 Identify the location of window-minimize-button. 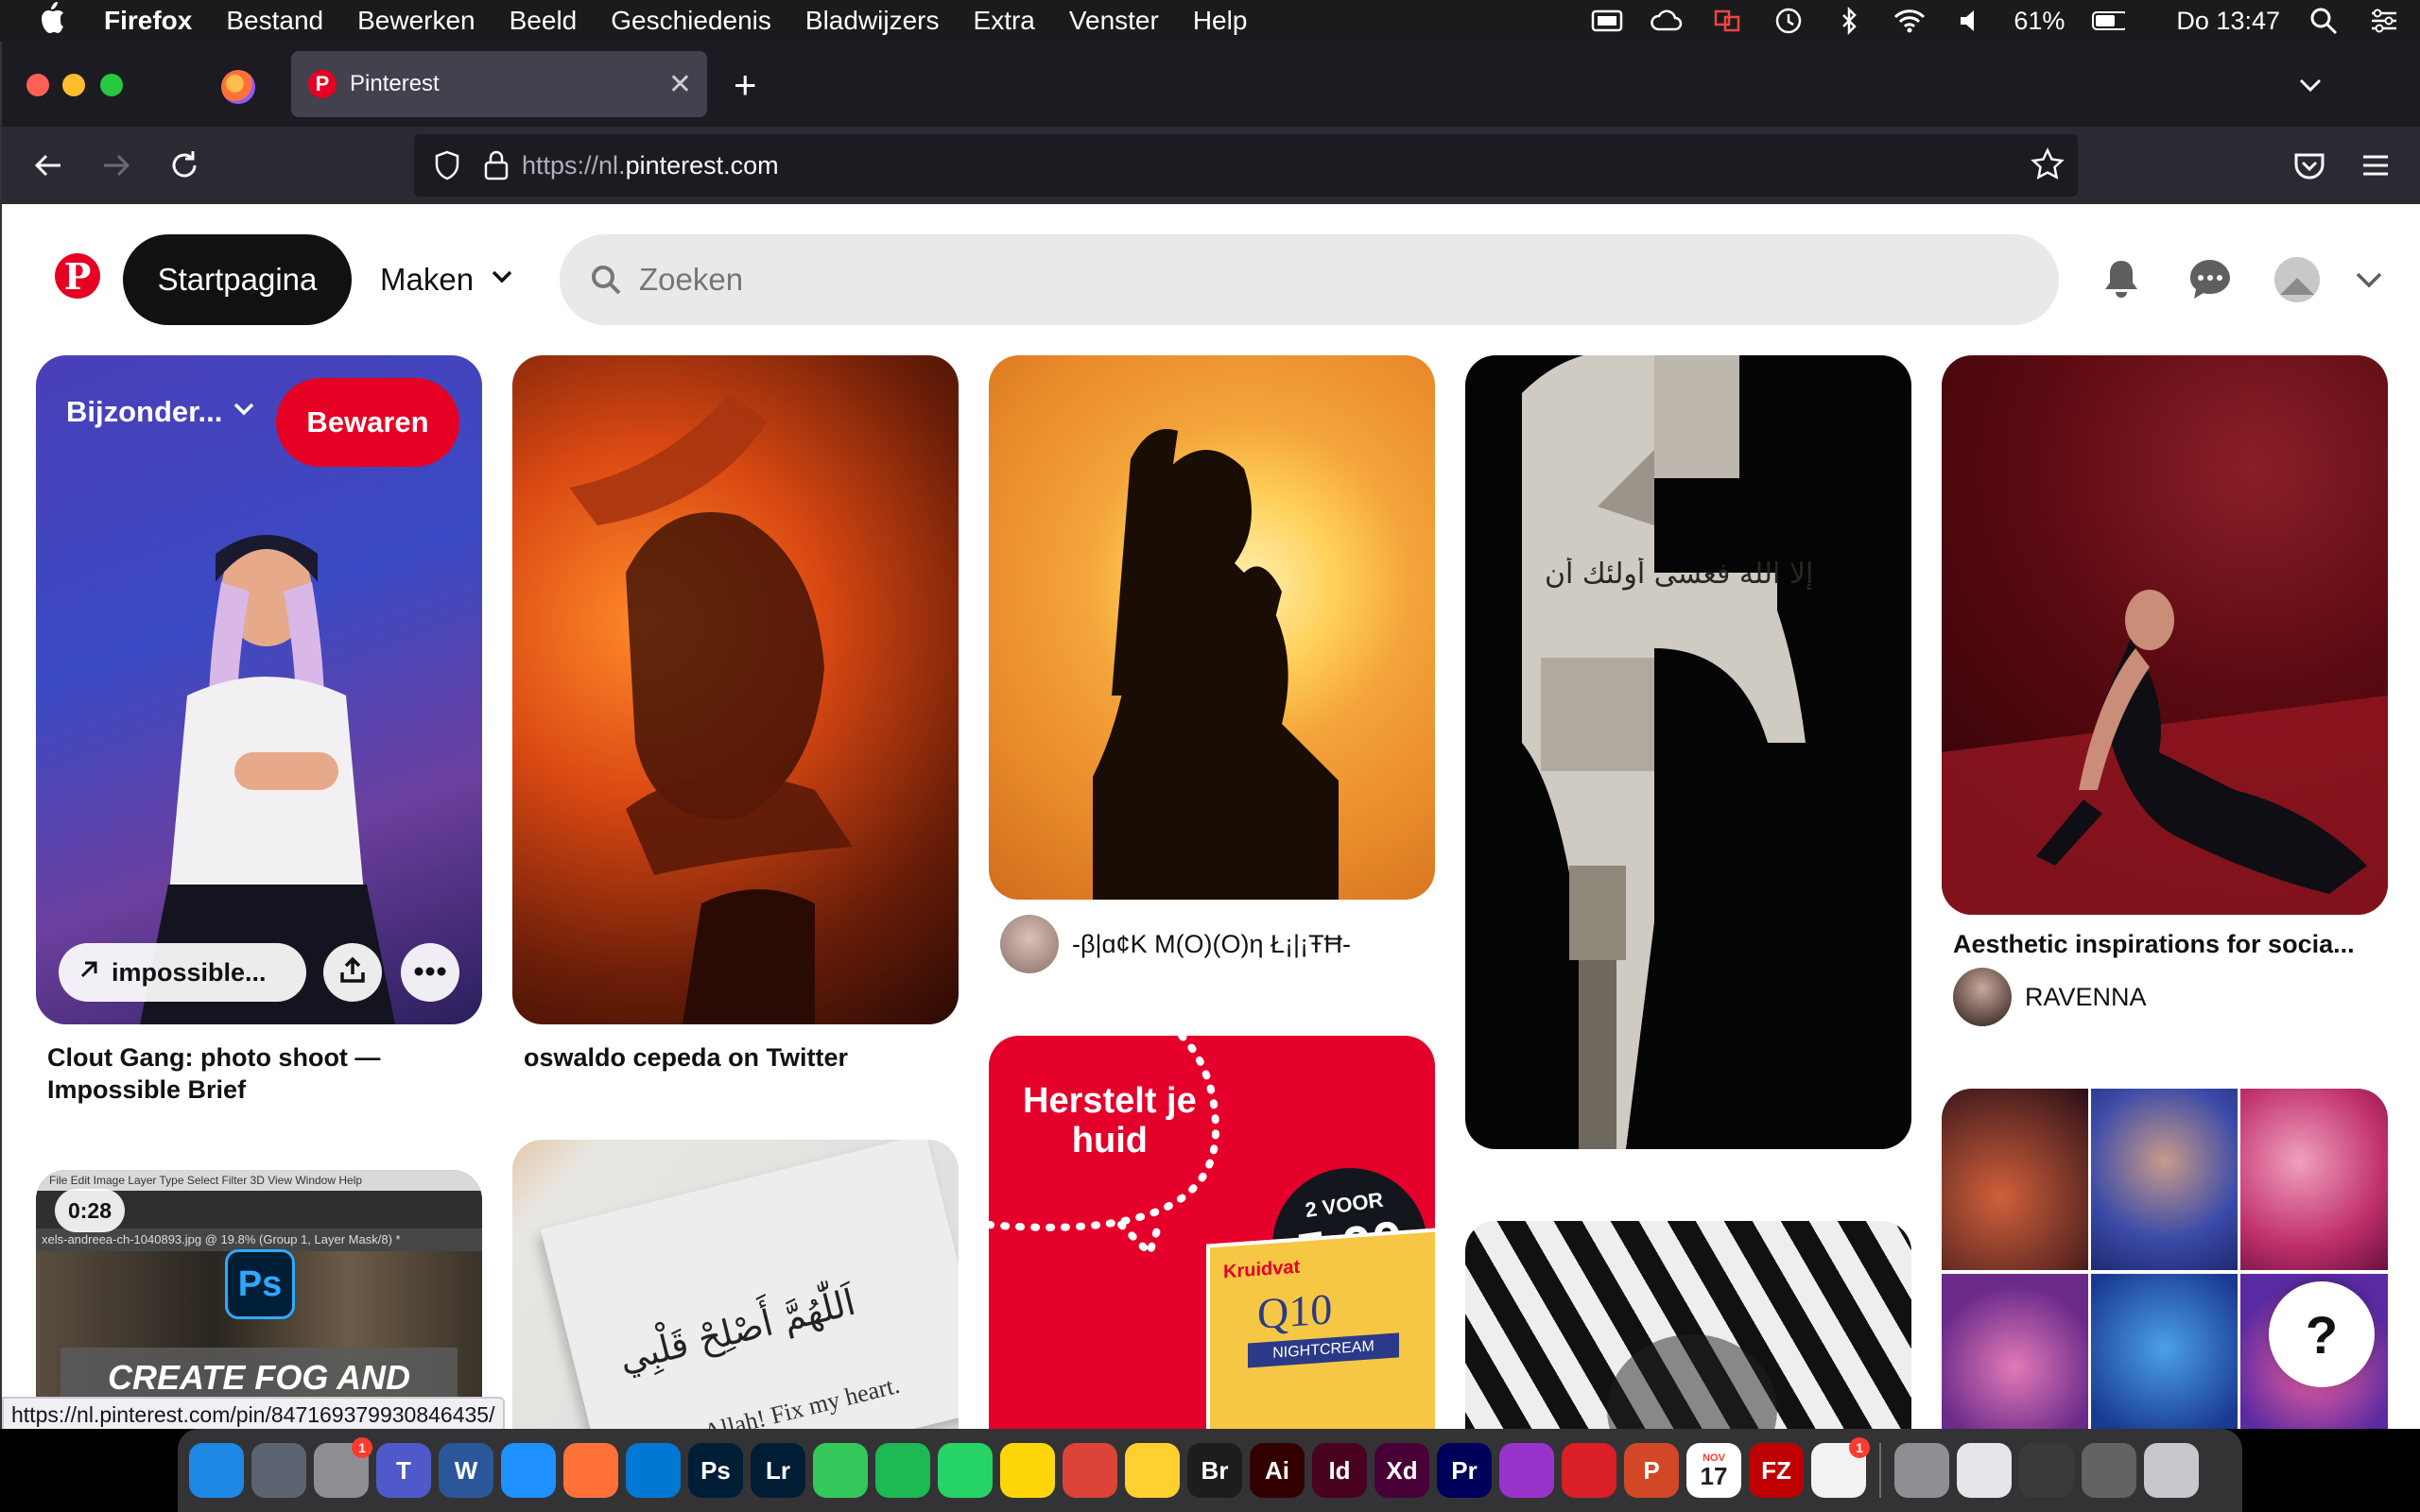
(73, 85).